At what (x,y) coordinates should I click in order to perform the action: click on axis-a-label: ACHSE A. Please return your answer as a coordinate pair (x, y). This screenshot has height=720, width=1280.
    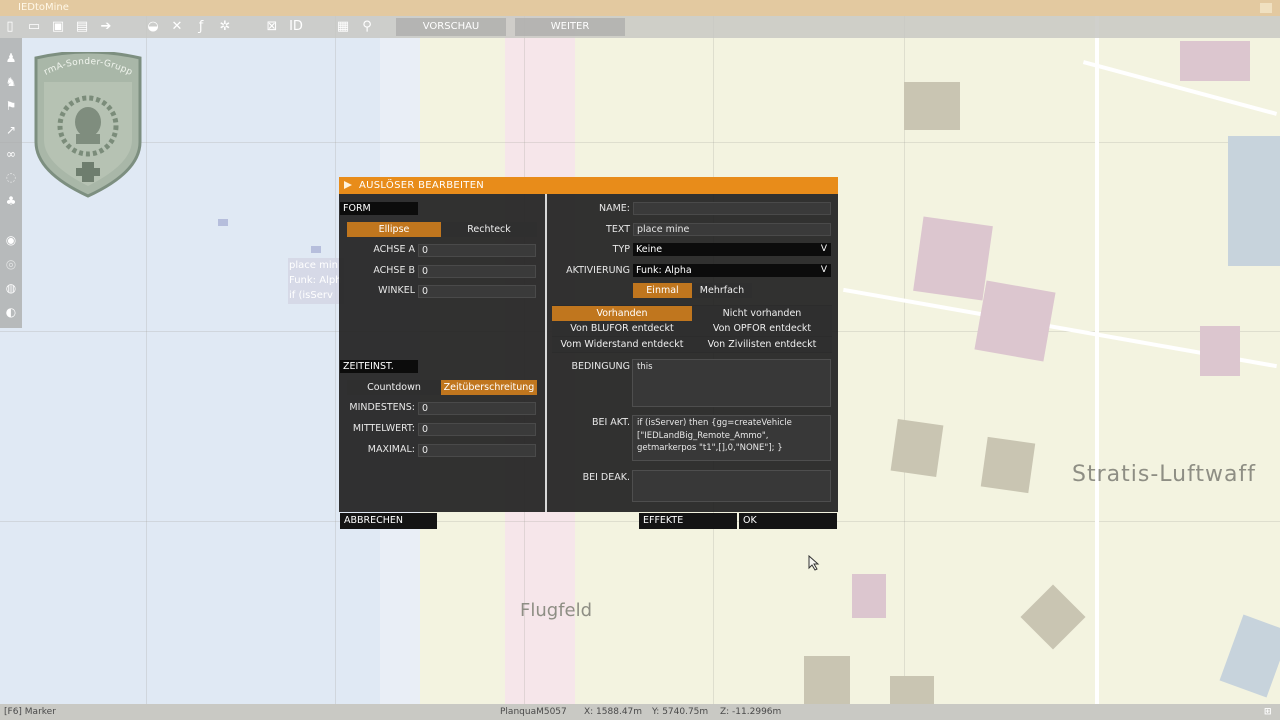
    Looking at the image, I should click on (394, 249).